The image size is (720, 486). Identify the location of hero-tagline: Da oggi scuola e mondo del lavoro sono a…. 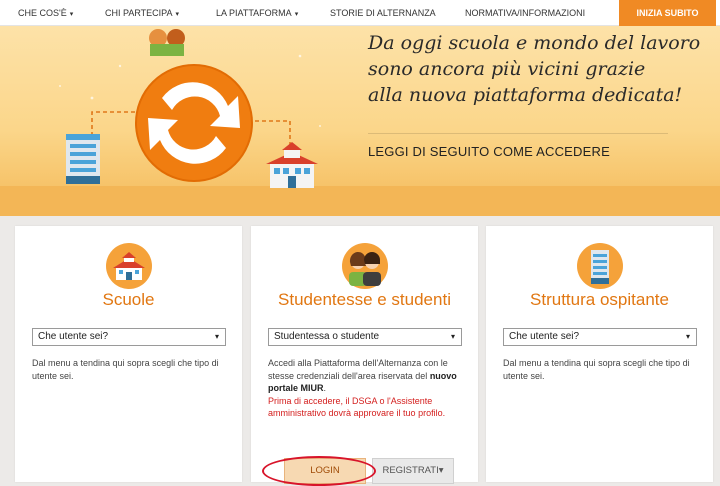
(534, 69).